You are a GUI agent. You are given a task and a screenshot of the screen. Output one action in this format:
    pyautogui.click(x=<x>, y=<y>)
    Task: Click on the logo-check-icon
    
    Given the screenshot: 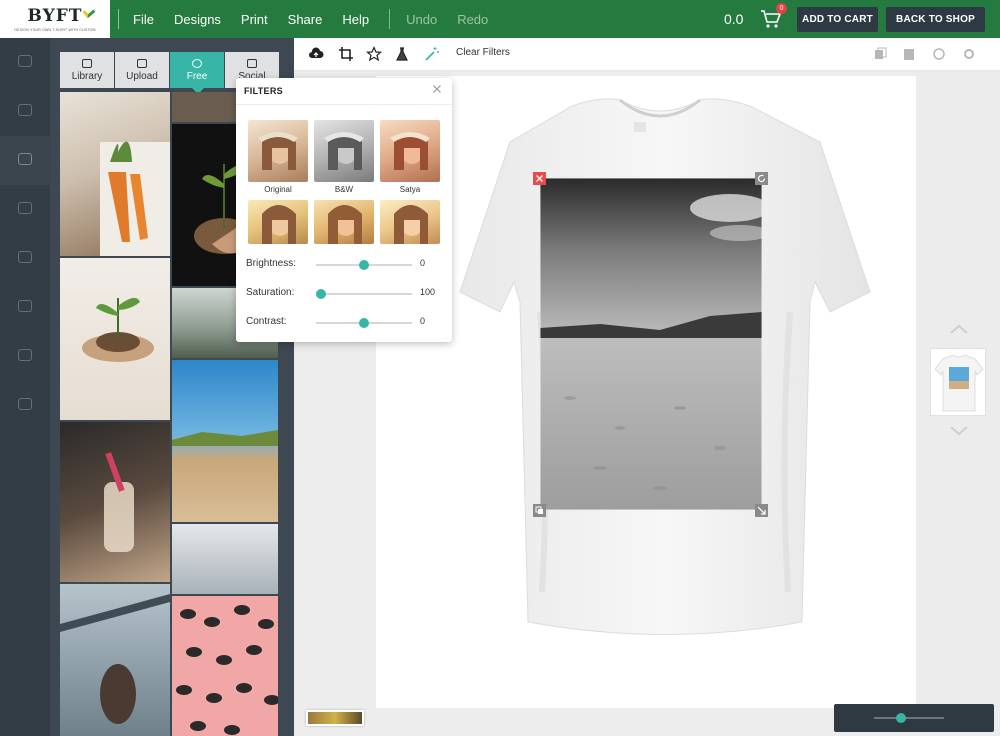 What is the action you would take?
    pyautogui.click(x=89, y=12)
    